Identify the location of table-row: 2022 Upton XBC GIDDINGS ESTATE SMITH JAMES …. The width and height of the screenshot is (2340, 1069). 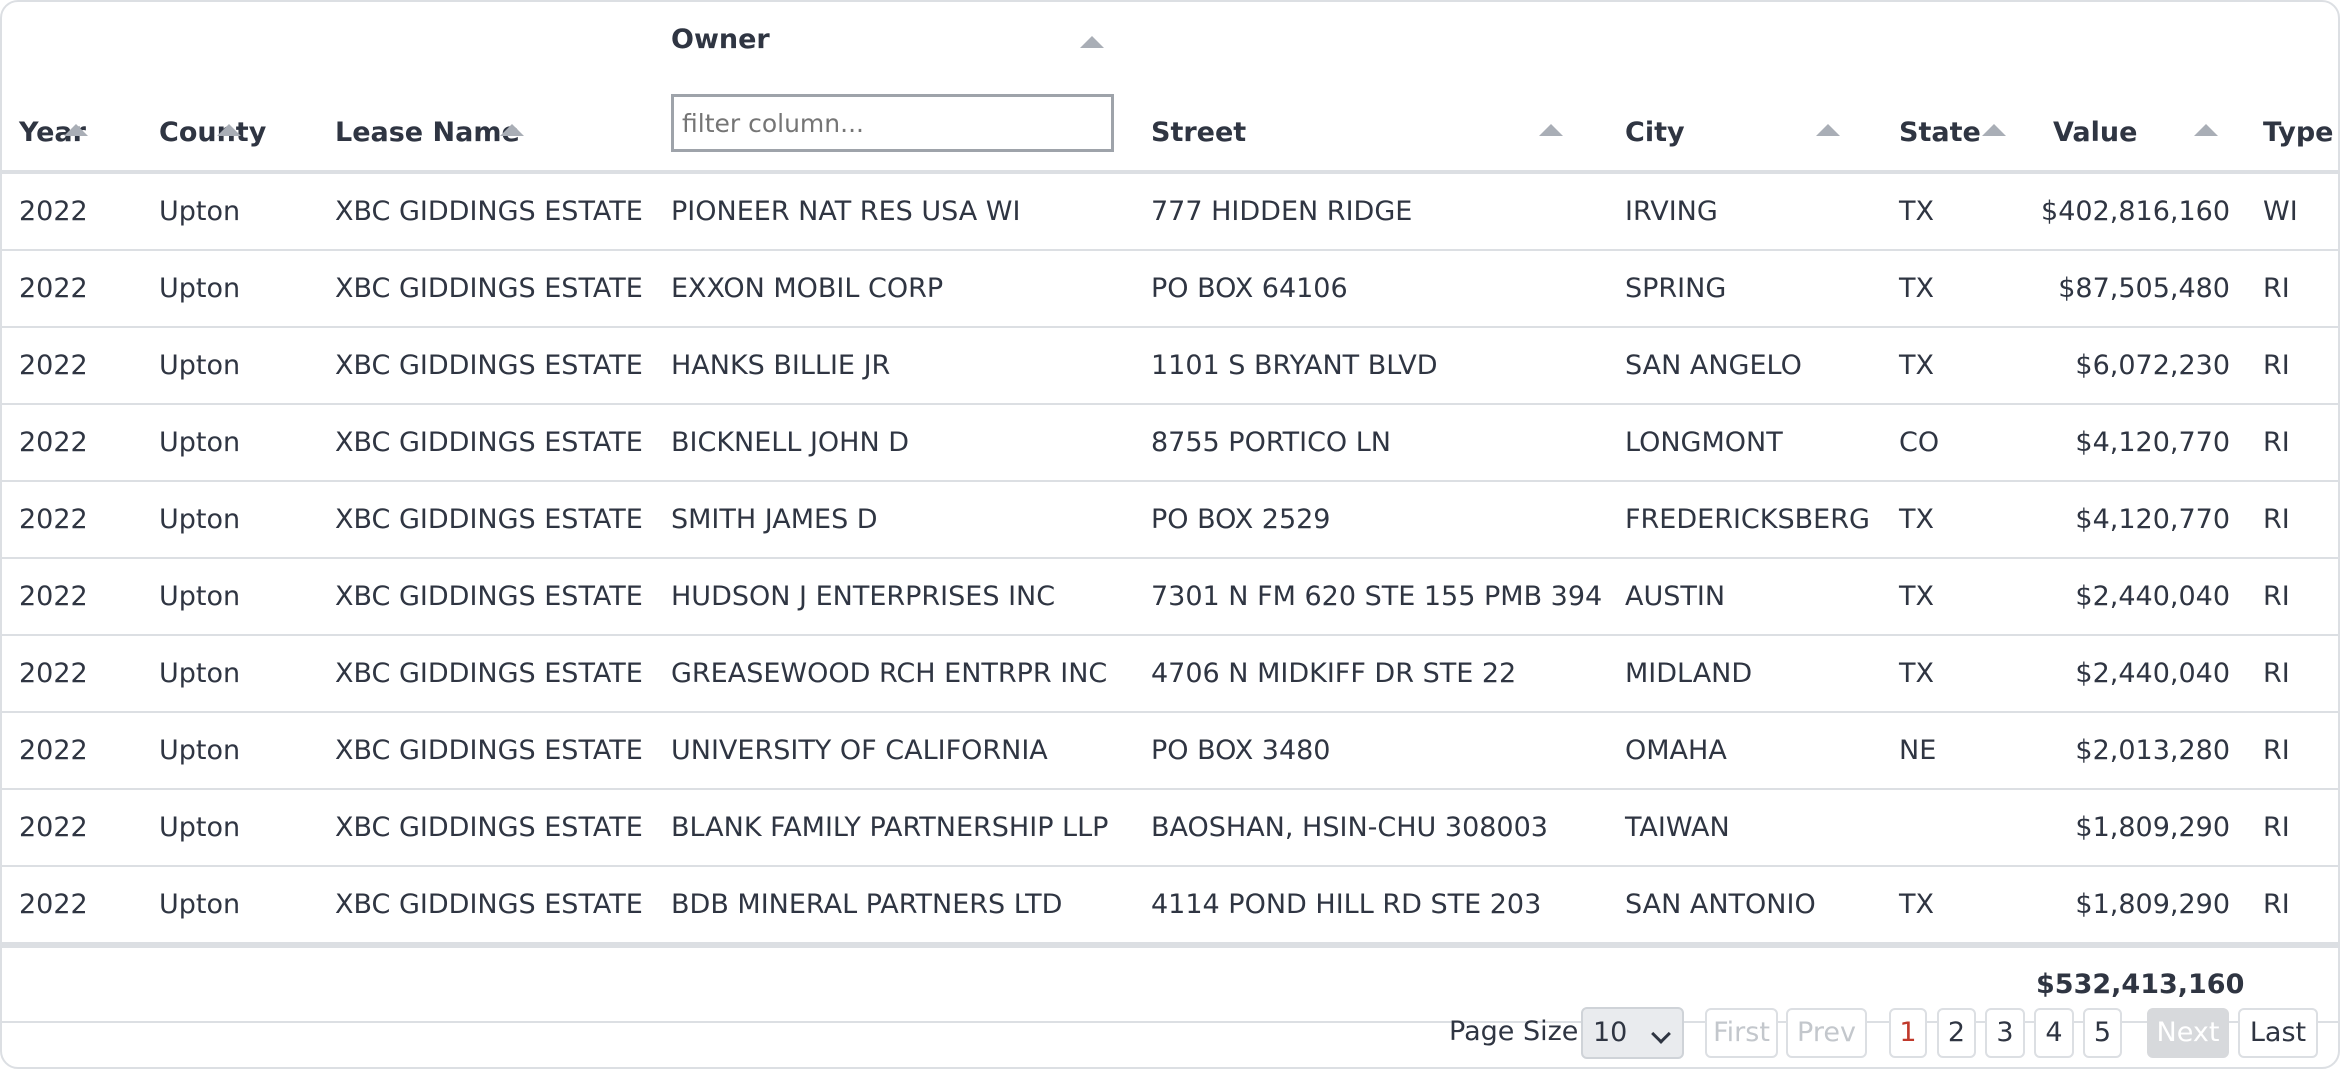
(1170, 520).